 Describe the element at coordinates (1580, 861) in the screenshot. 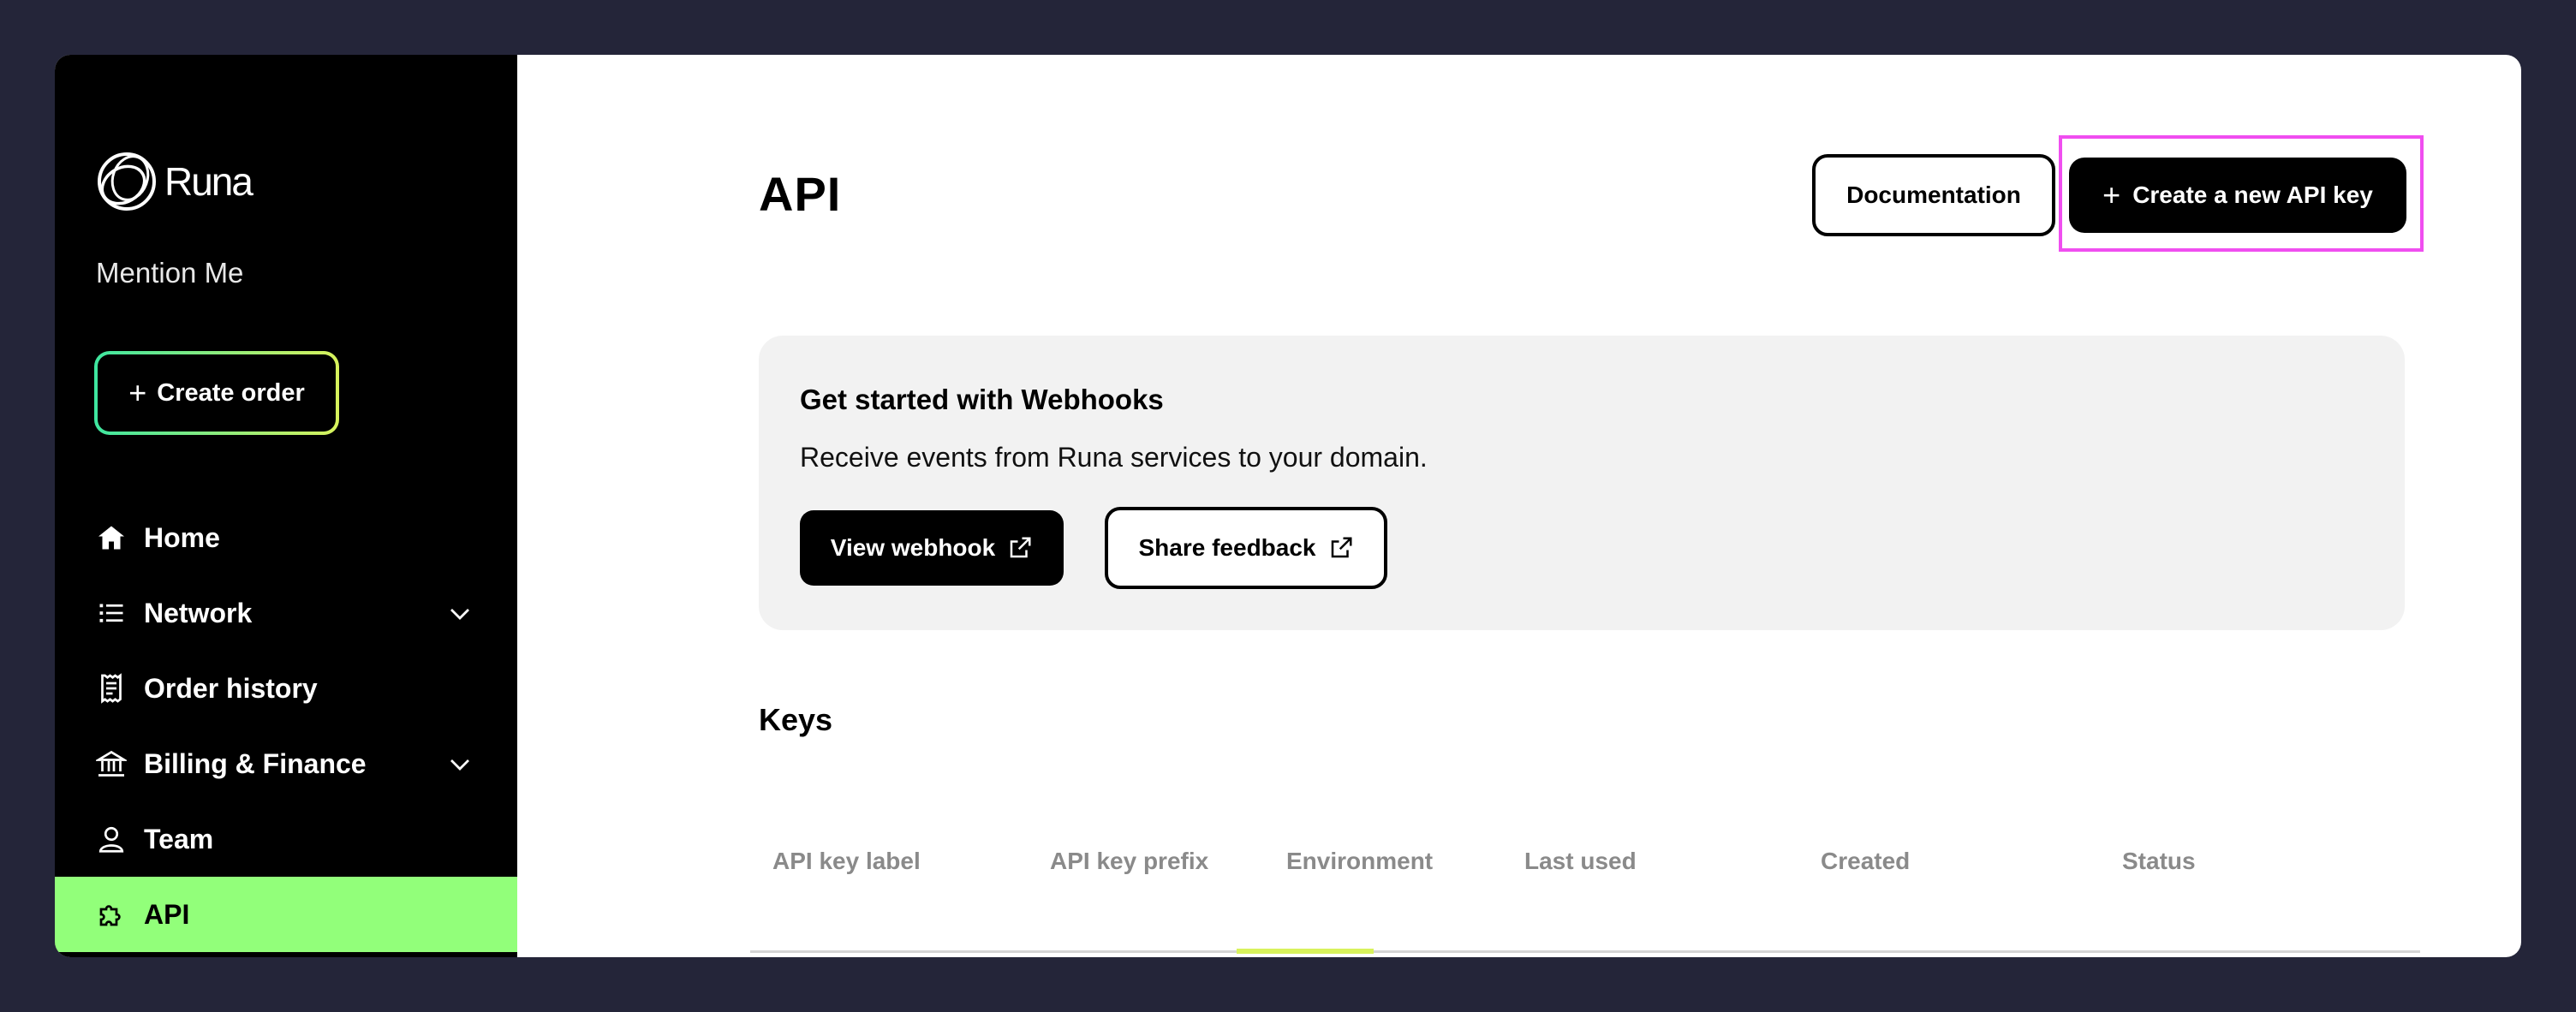

I see `column-header: Last used` at that location.